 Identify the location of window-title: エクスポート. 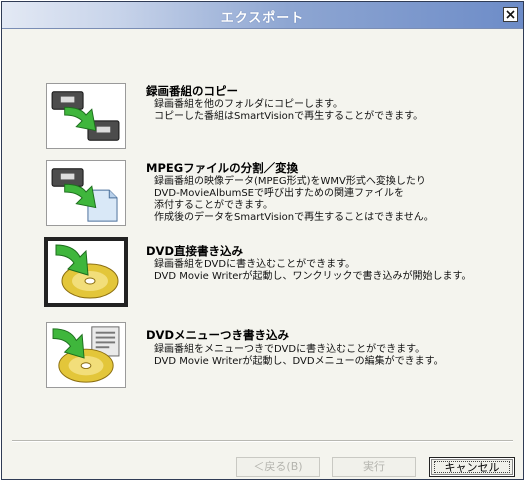
(262, 18).